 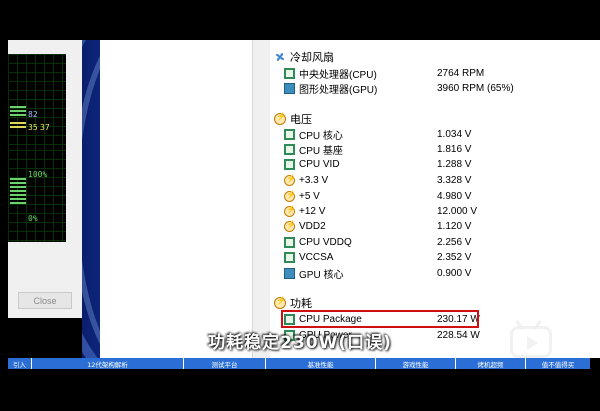 I want to click on chapter-segment: 烤机超频, so click(x=491, y=363).